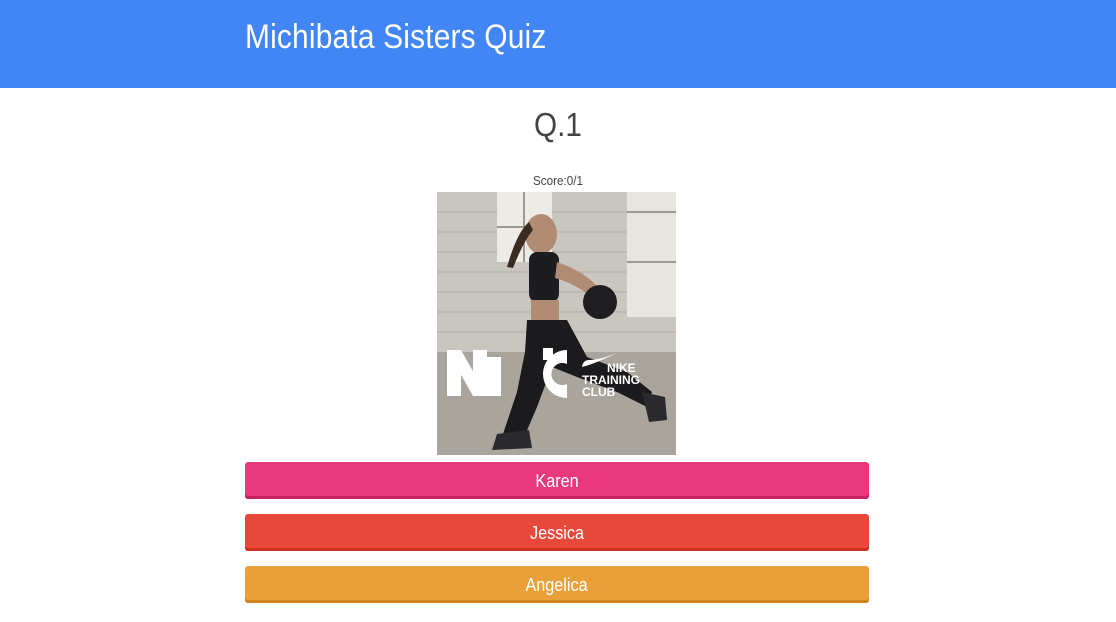 The height and width of the screenshot is (622, 1116). I want to click on app-title: Michibata Sisters Quiz, so click(396, 37).